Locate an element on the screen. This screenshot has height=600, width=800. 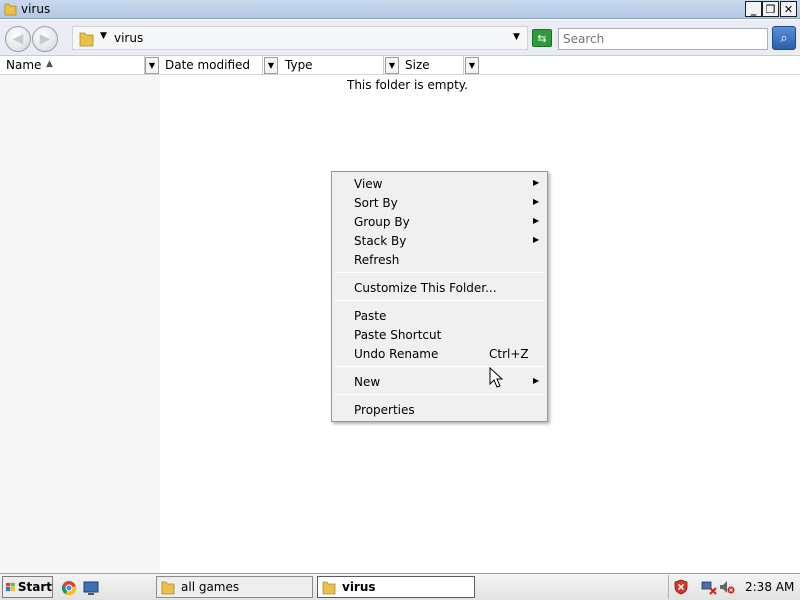
refresh-icon: ⇆ is located at coordinates (542, 38).